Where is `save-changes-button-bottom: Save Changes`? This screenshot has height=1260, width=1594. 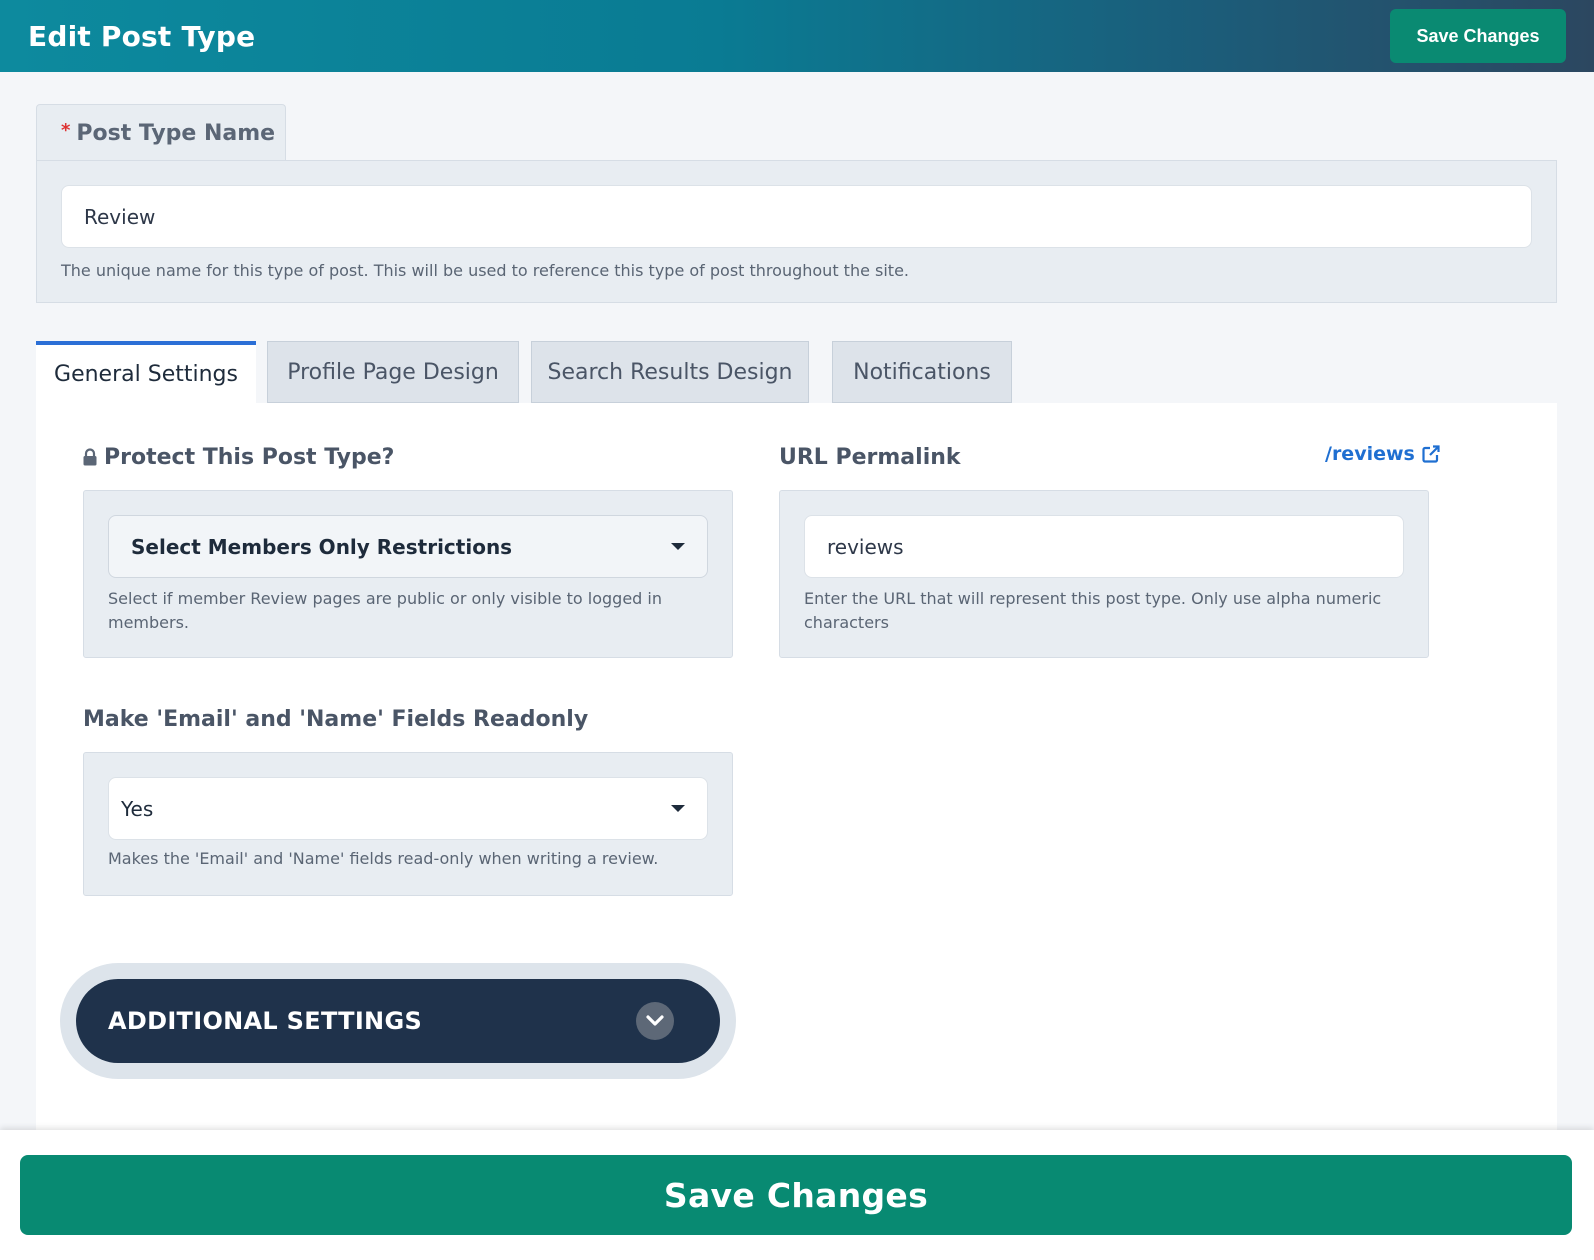 save-changes-button-bottom: Save Changes is located at coordinates (796, 1195).